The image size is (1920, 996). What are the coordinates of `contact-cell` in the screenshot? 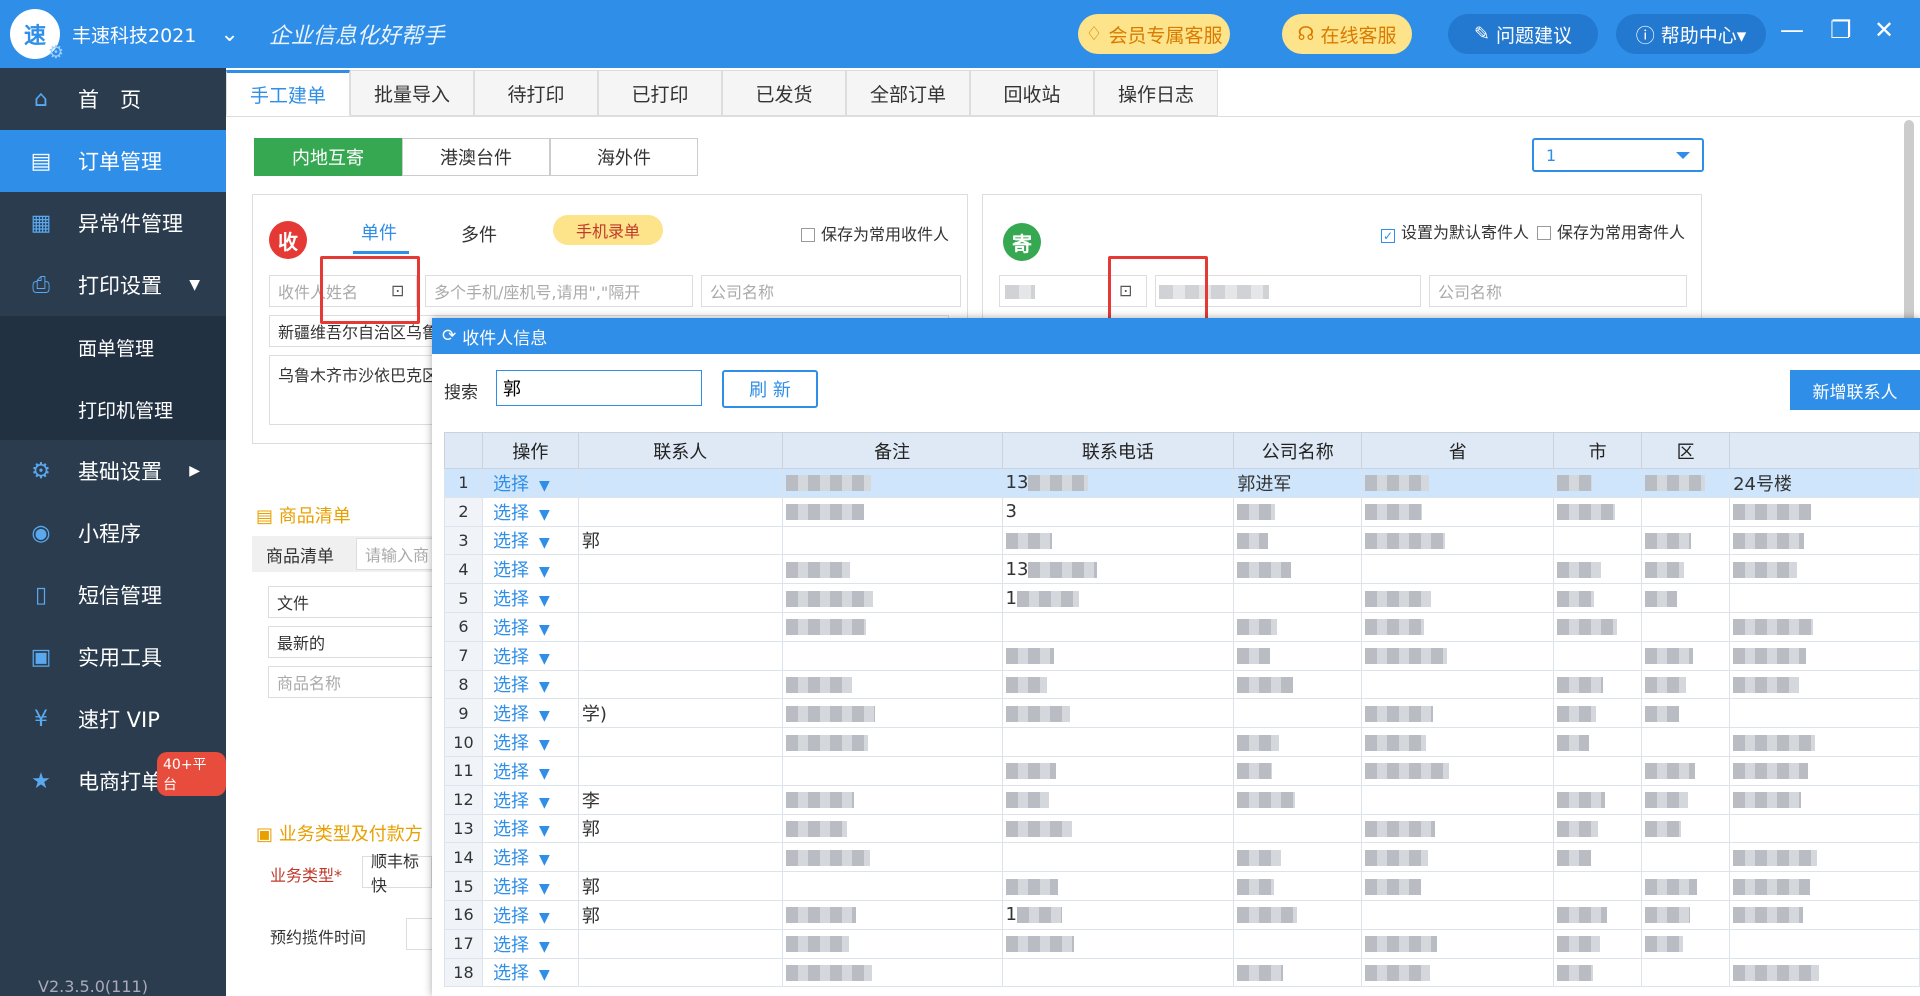 It's located at (680, 857).